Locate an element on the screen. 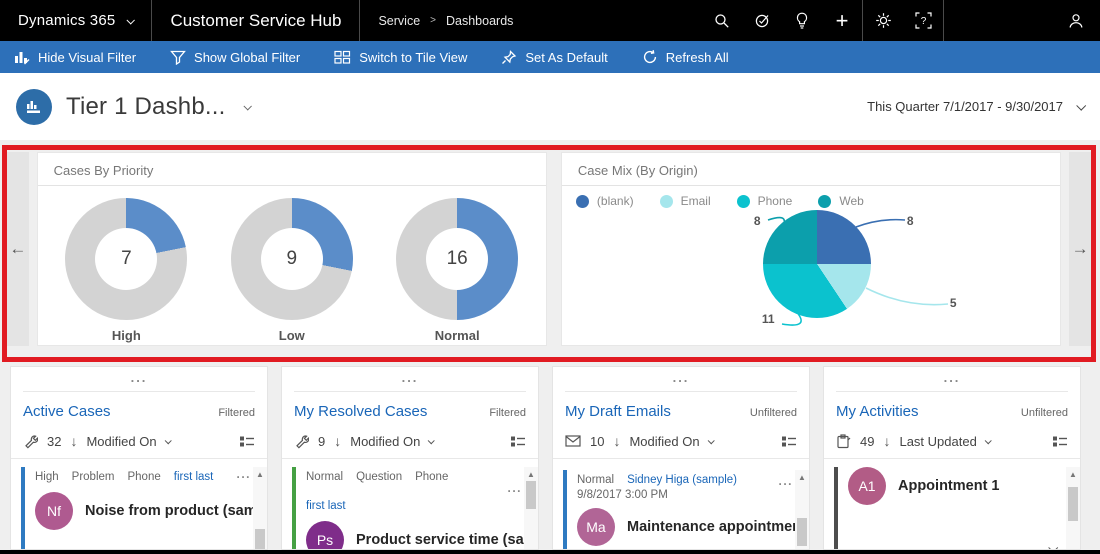 The image size is (1100, 554). avatar: A1 is located at coordinates (867, 486).